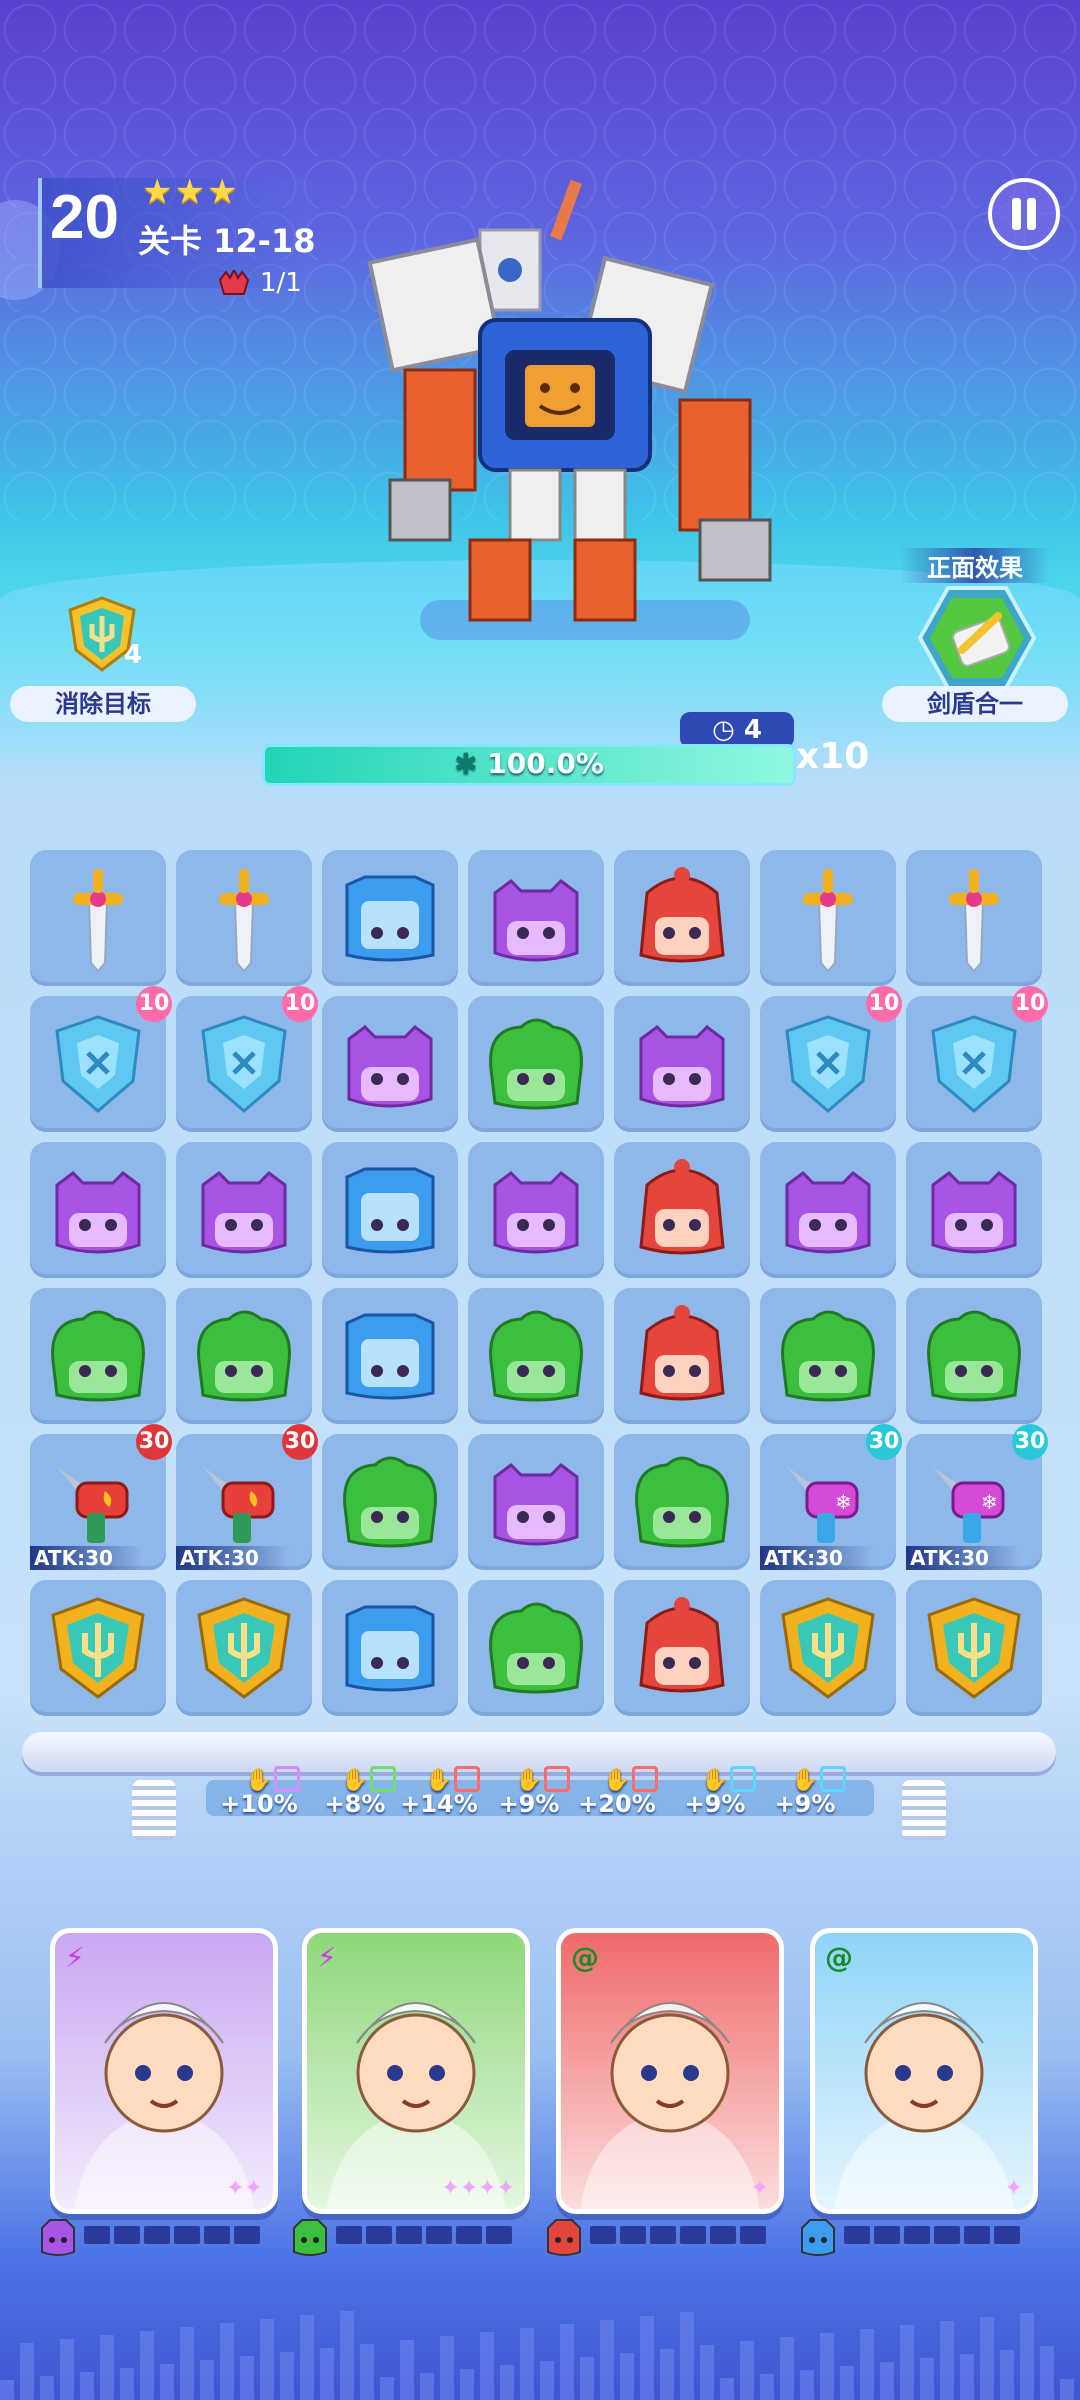  I want to click on bonus-value: +9%, so click(529, 1804).